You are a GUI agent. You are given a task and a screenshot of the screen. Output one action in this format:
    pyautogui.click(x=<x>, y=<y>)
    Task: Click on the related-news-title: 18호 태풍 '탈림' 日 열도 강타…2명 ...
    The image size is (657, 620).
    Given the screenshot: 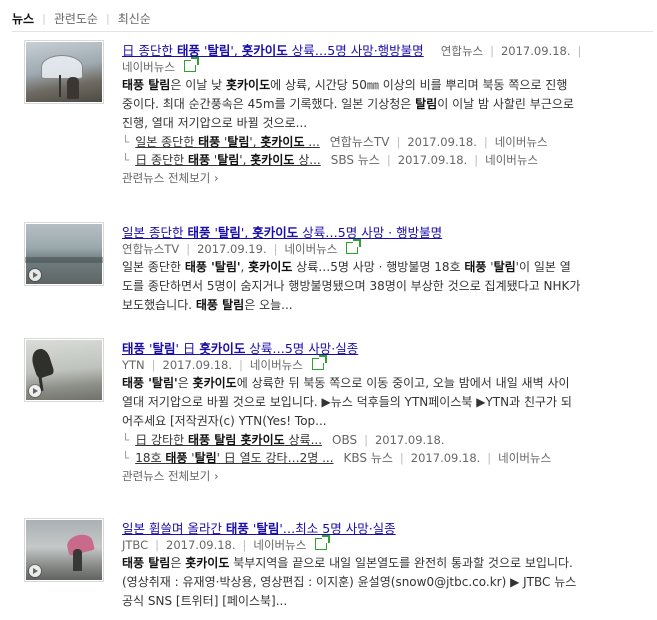 What is the action you would take?
    pyautogui.click(x=234, y=458)
    